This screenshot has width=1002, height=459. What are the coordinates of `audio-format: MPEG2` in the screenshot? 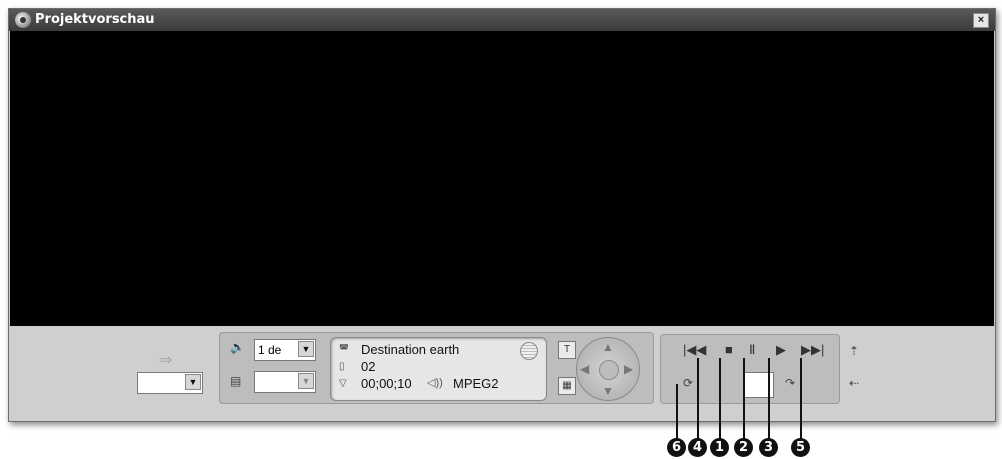 It's located at (476, 383).